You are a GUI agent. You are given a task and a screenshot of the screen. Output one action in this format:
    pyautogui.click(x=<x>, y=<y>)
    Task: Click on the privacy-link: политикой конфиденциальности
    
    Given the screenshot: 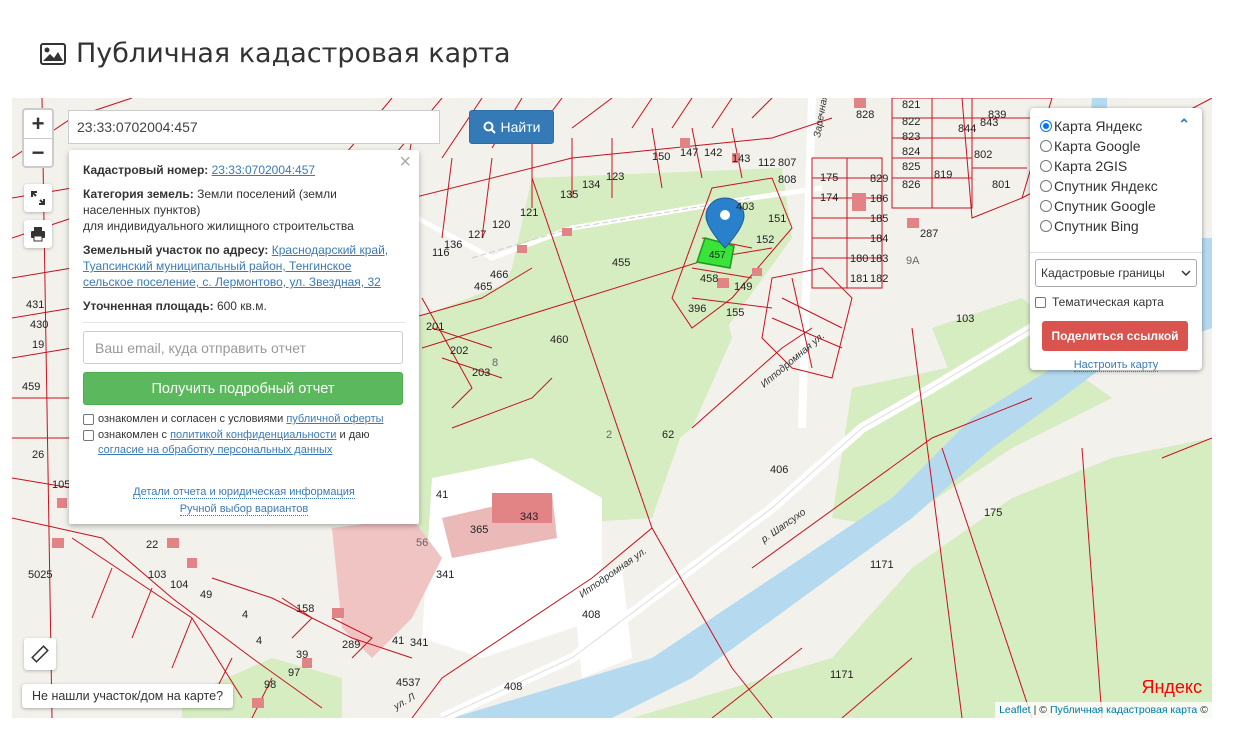 What is the action you would take?
    pyautogui.click(x=253, y=435)
    